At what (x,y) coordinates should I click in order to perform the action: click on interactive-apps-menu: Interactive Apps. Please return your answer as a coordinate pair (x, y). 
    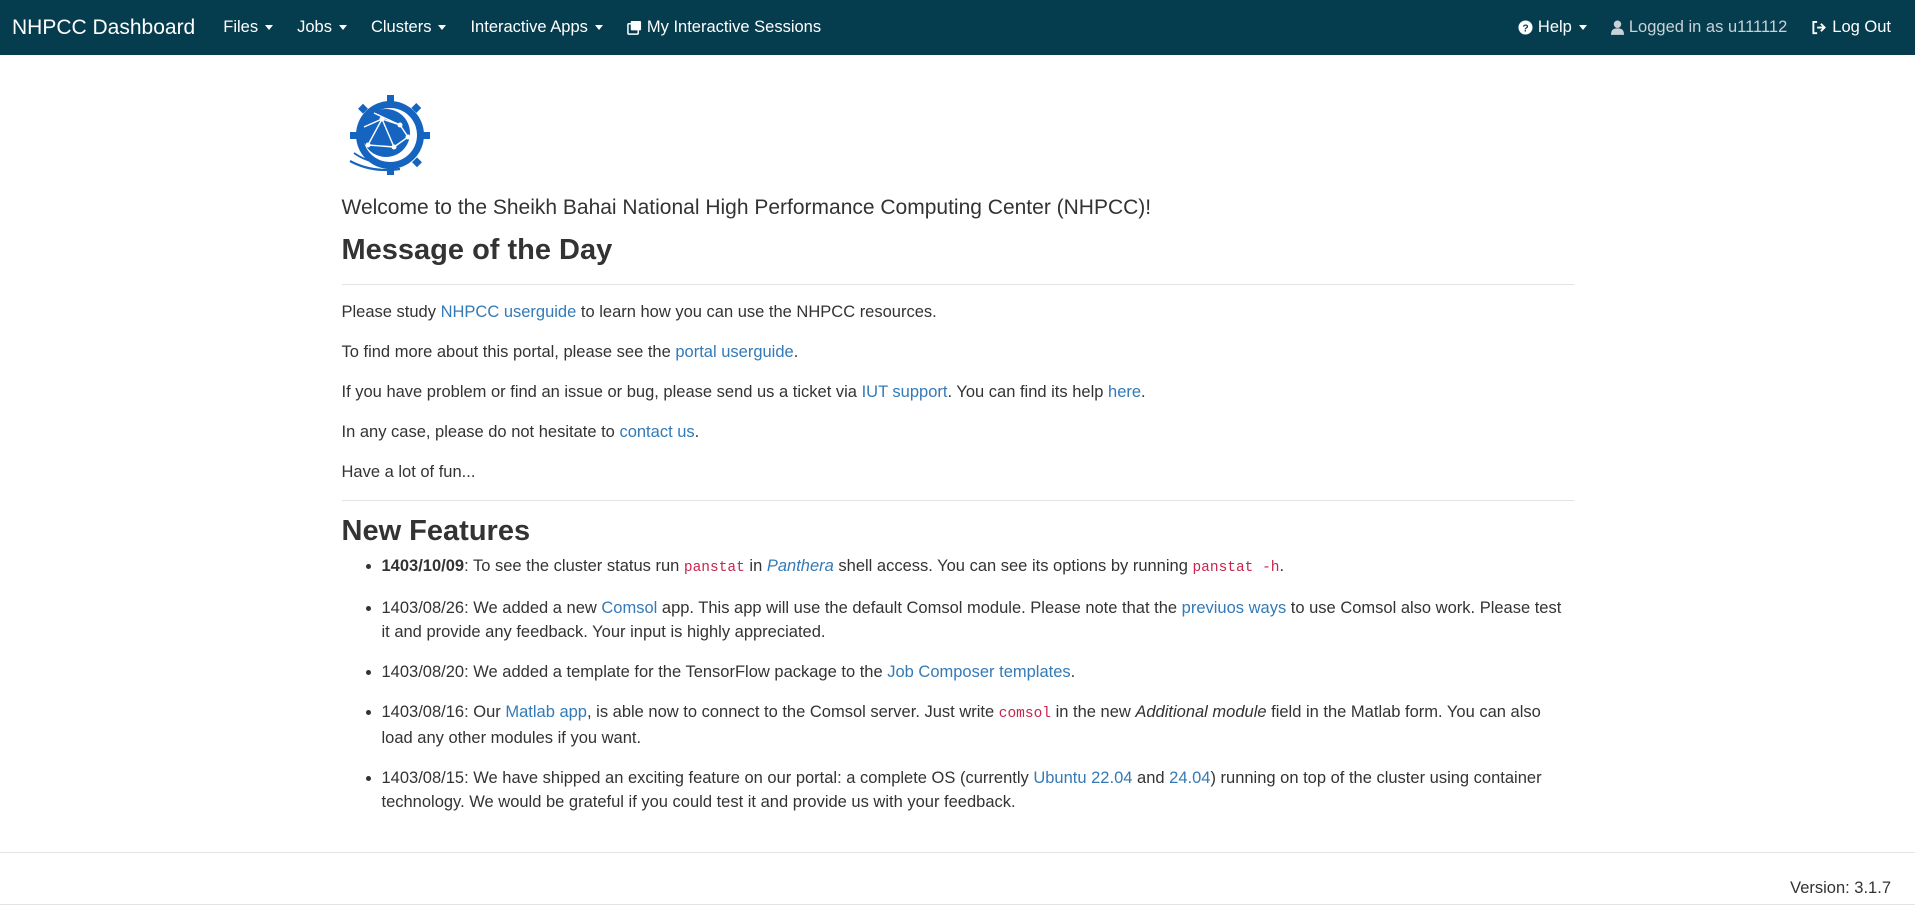
    Looking at the image, I should click on (536, 27).